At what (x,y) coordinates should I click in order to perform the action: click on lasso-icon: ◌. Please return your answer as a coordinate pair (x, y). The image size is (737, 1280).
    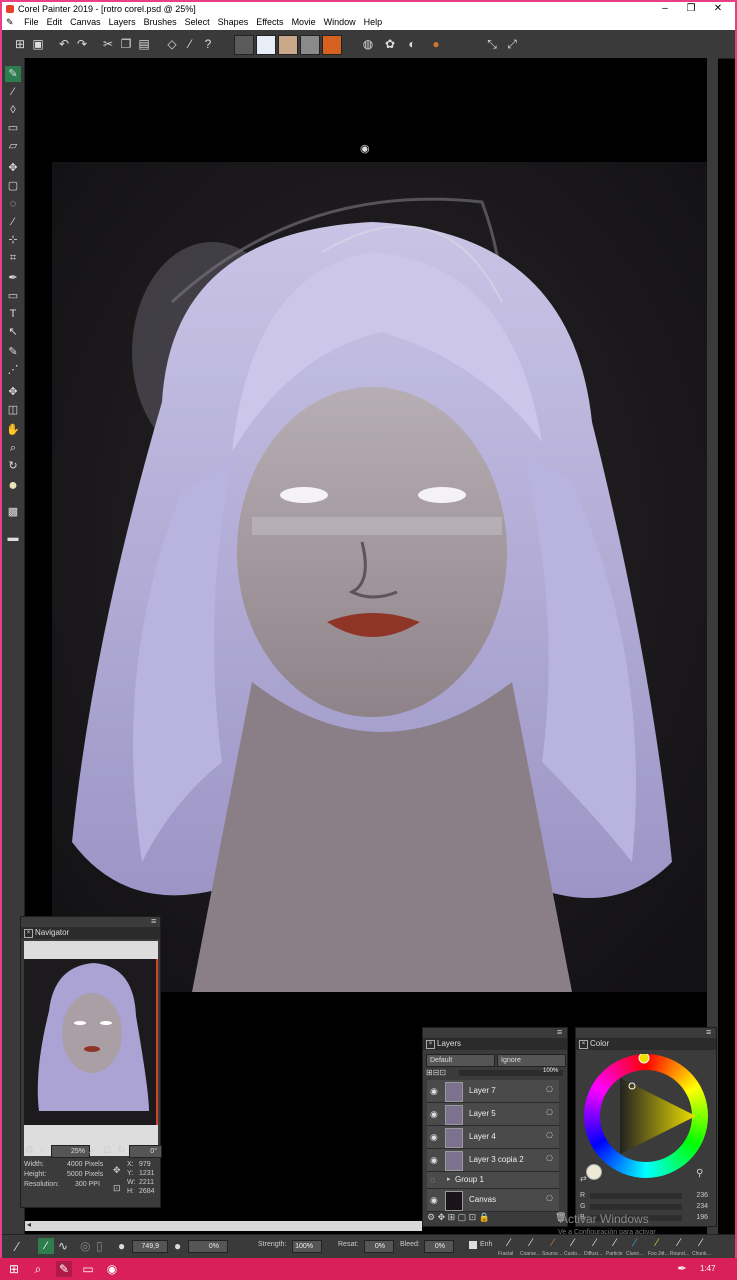
    Looking at the image, I should click on (13, 204).